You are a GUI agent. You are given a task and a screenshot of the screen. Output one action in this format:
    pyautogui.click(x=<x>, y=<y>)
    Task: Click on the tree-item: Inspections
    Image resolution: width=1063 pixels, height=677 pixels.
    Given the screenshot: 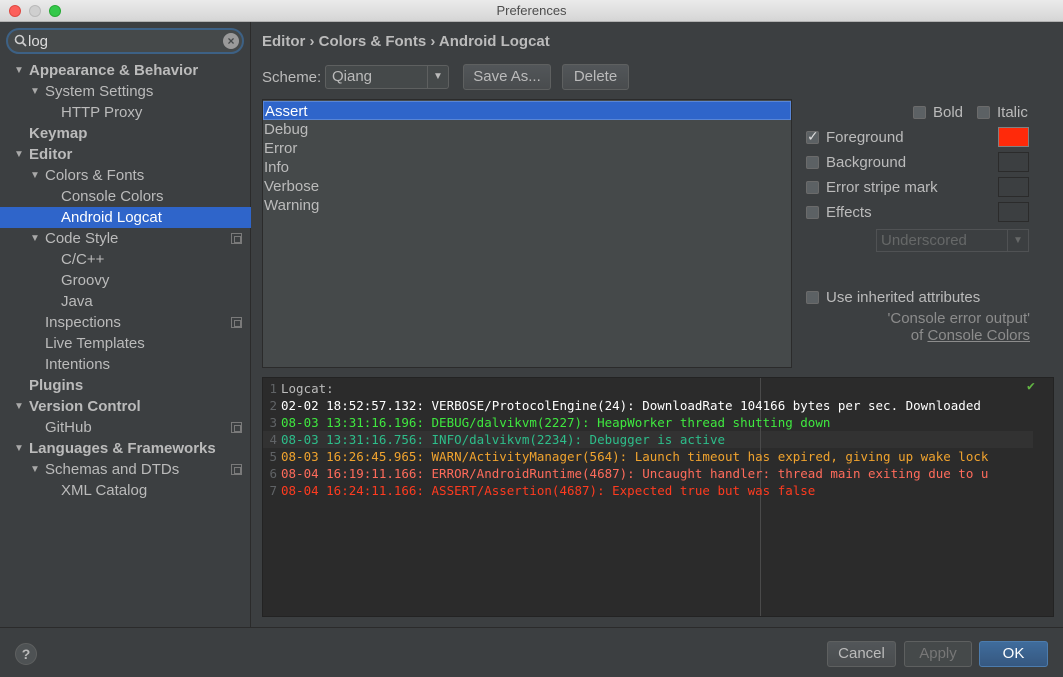 What is the action you would take?
    pyautogui.click(x=125, y=322)
    